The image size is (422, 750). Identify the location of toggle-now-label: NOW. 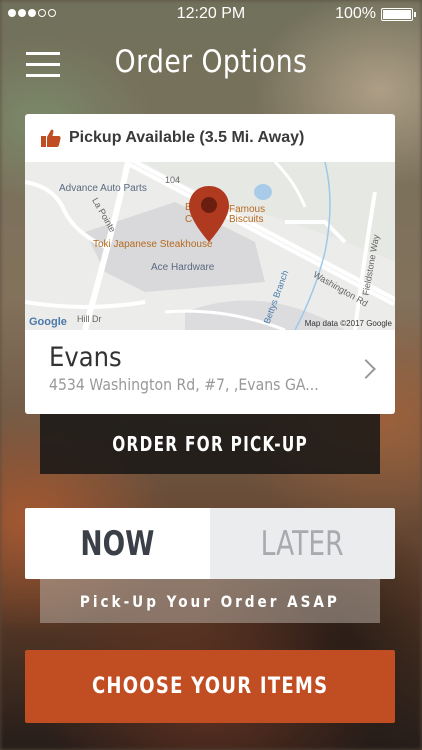
(117, 543).